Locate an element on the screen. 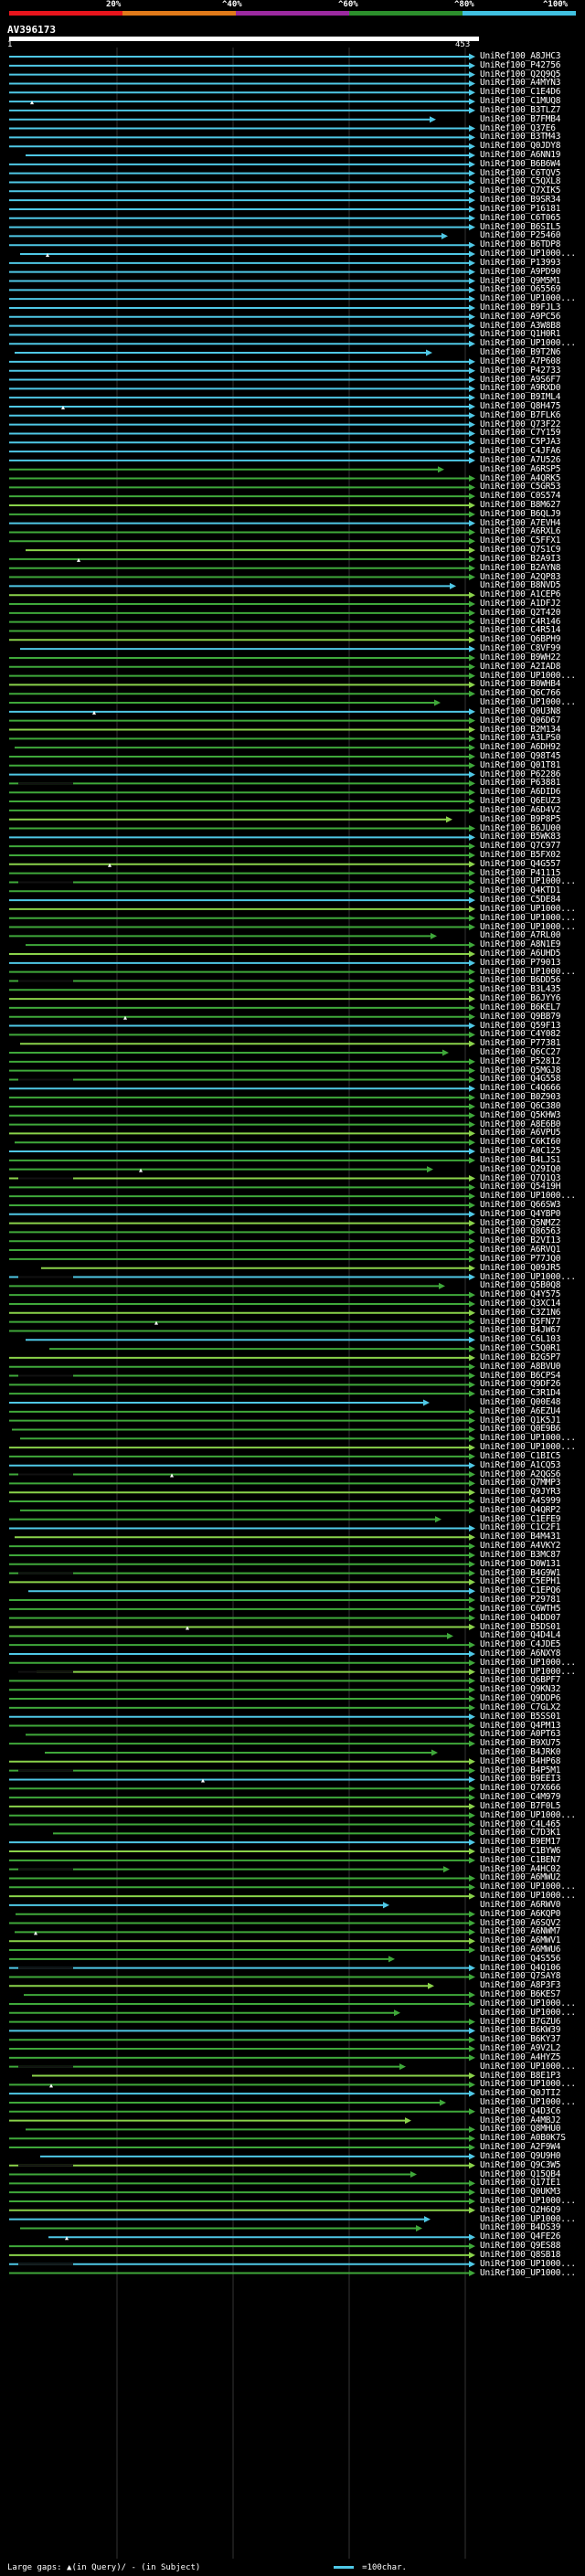 The width and height of the screenshot is (585, 2576). scale-key-label: =100char. is located at coordinates (385, 2567).